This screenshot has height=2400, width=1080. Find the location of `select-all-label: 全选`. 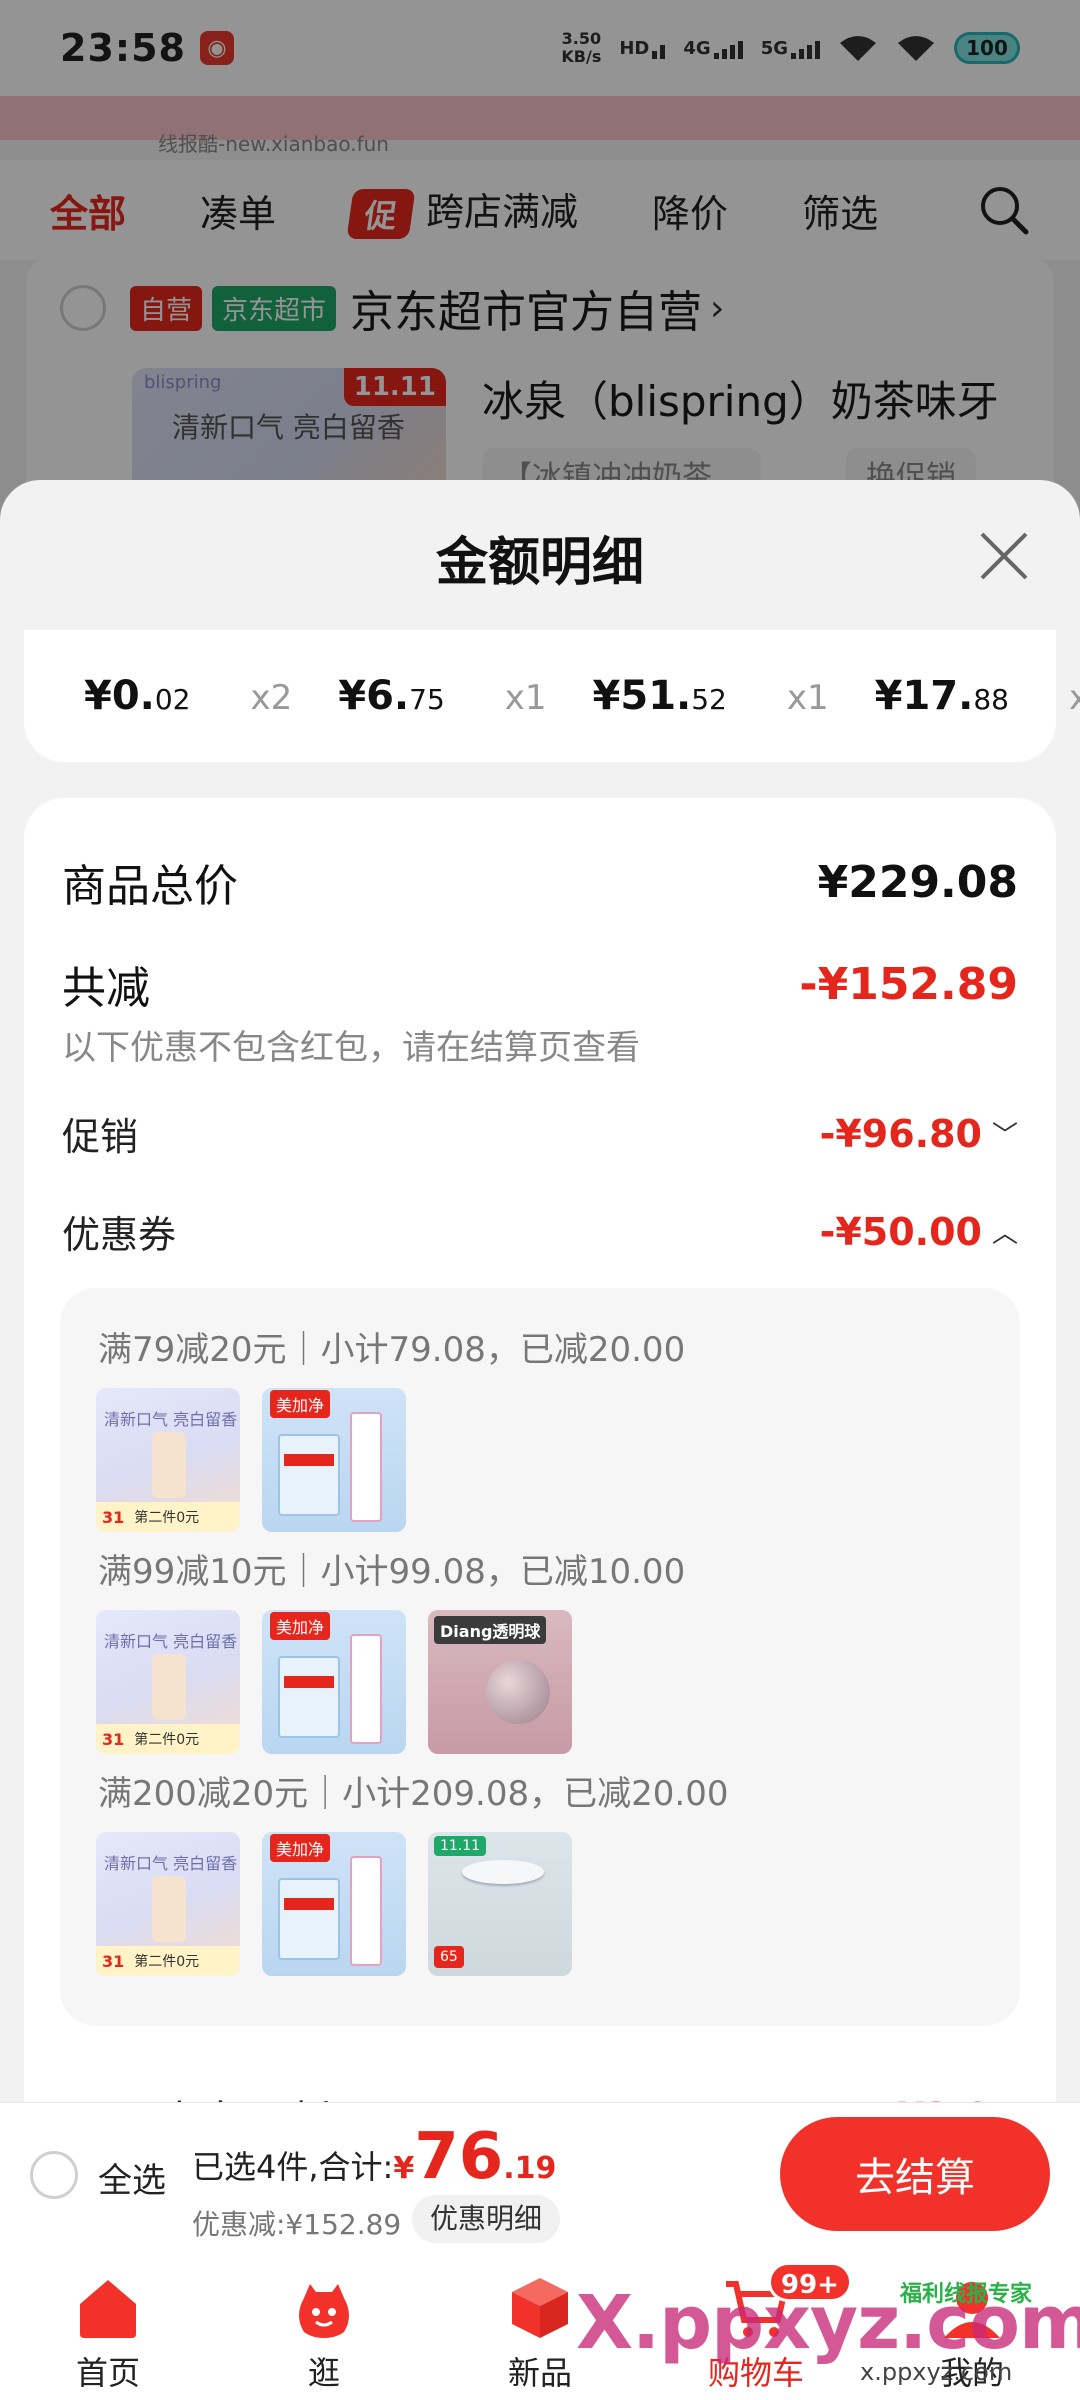

select-all-label: 全选 is located at coordinates (132, 2177).